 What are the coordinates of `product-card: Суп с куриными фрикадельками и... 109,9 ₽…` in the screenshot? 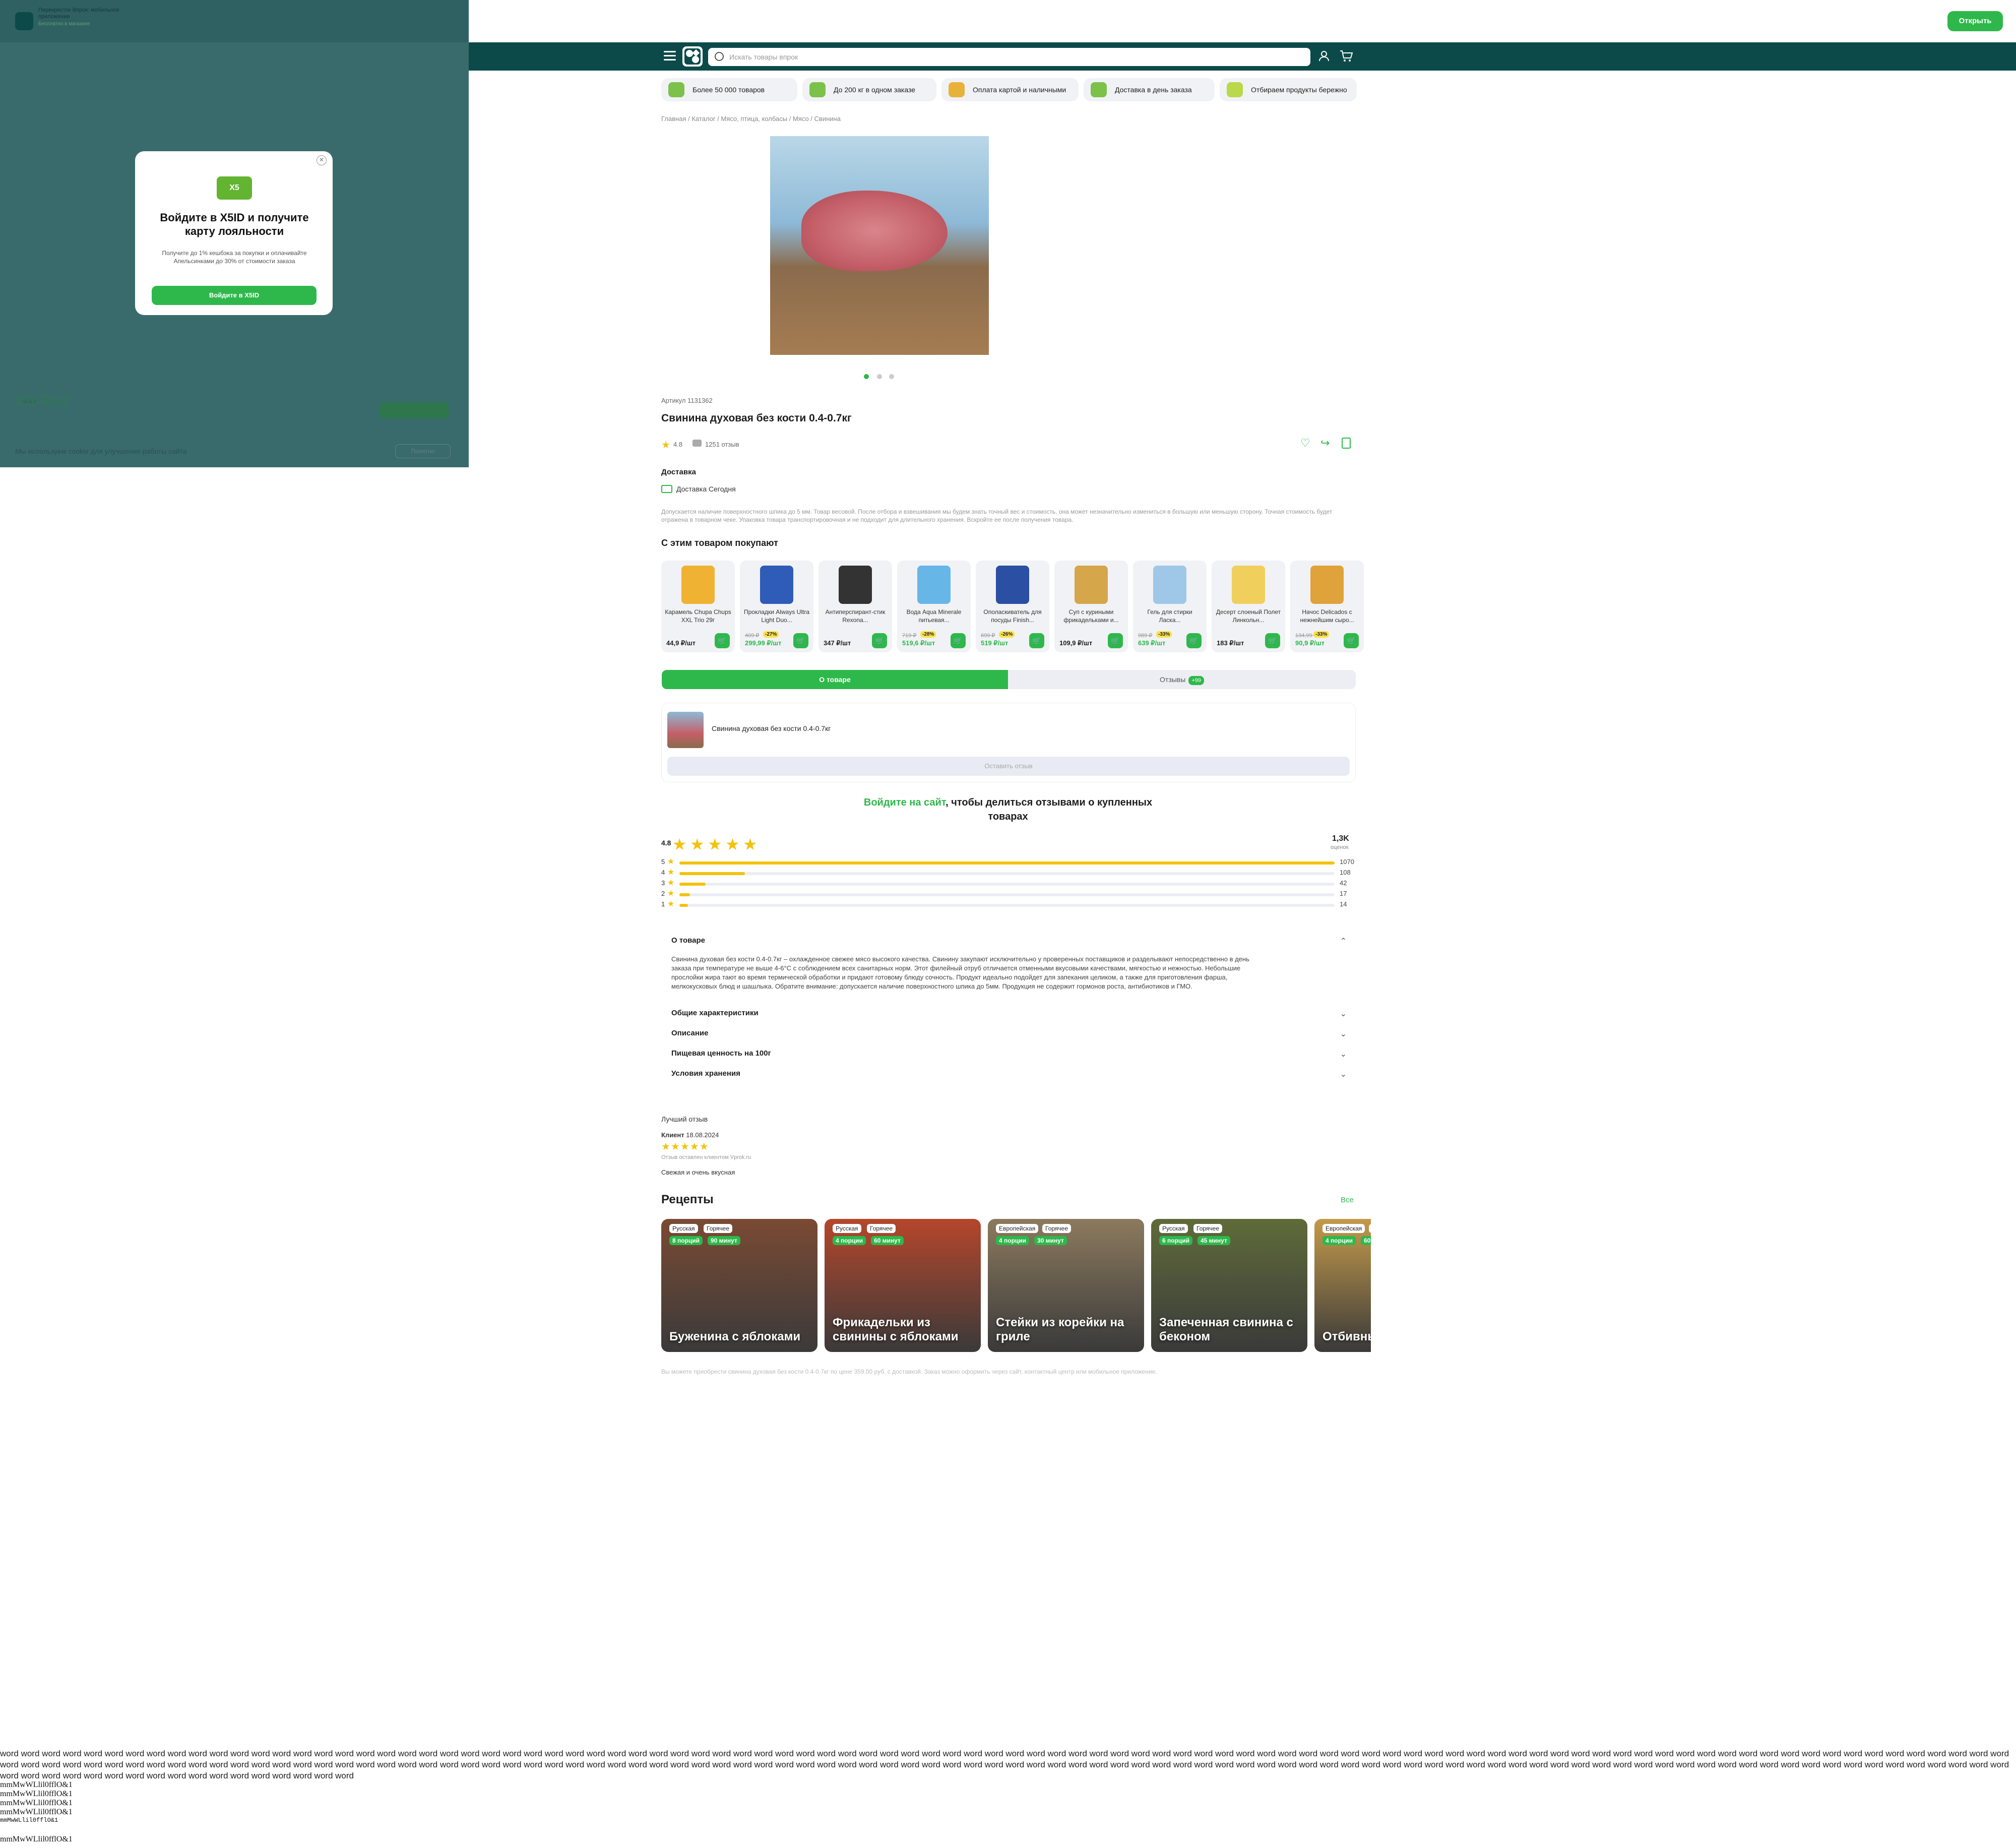 It's located at (1091, 606).